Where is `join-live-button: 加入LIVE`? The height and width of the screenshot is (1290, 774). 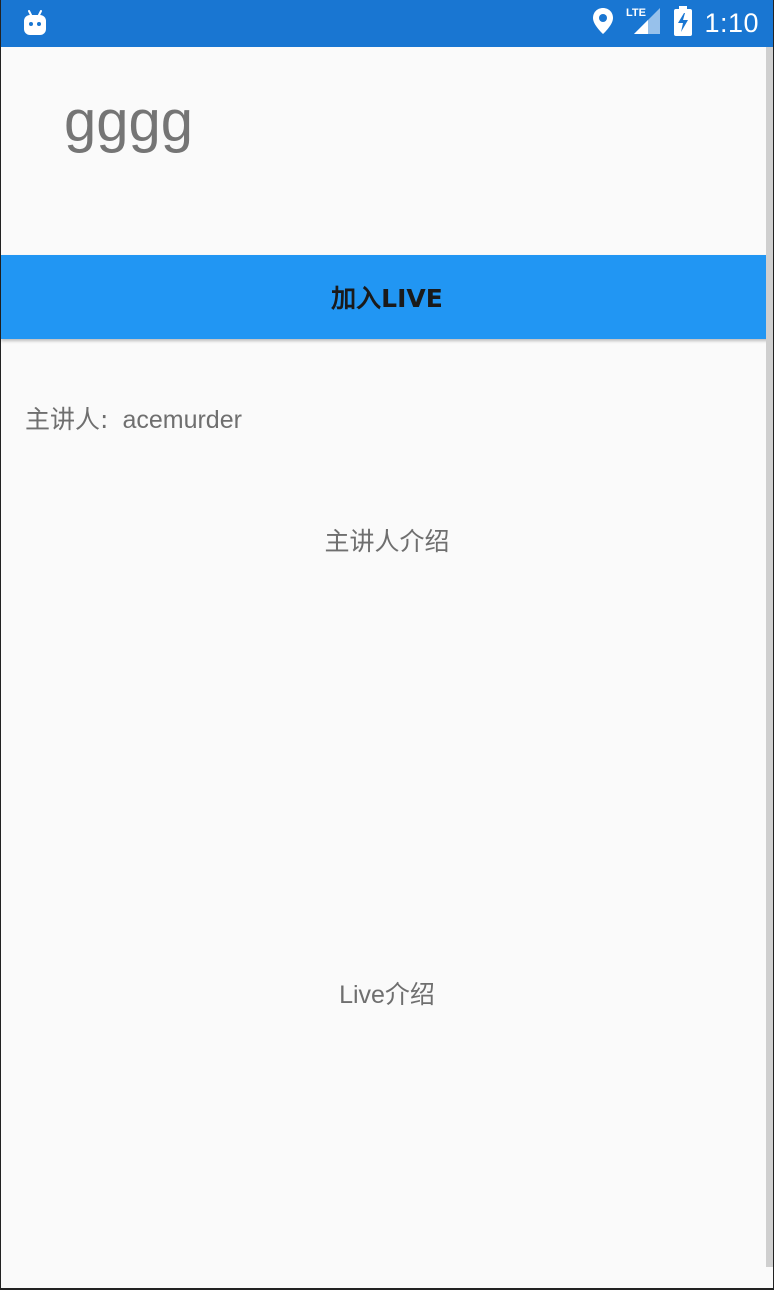 join-live-button: 加入LIVE is located at coordinates (387, 297).